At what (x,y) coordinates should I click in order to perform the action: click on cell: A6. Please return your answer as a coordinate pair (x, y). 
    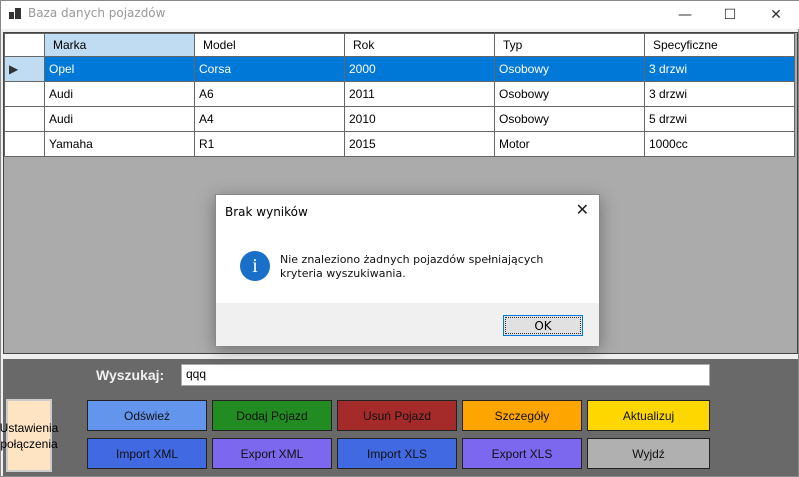
    Looking at the image, I should click on (269, 94).